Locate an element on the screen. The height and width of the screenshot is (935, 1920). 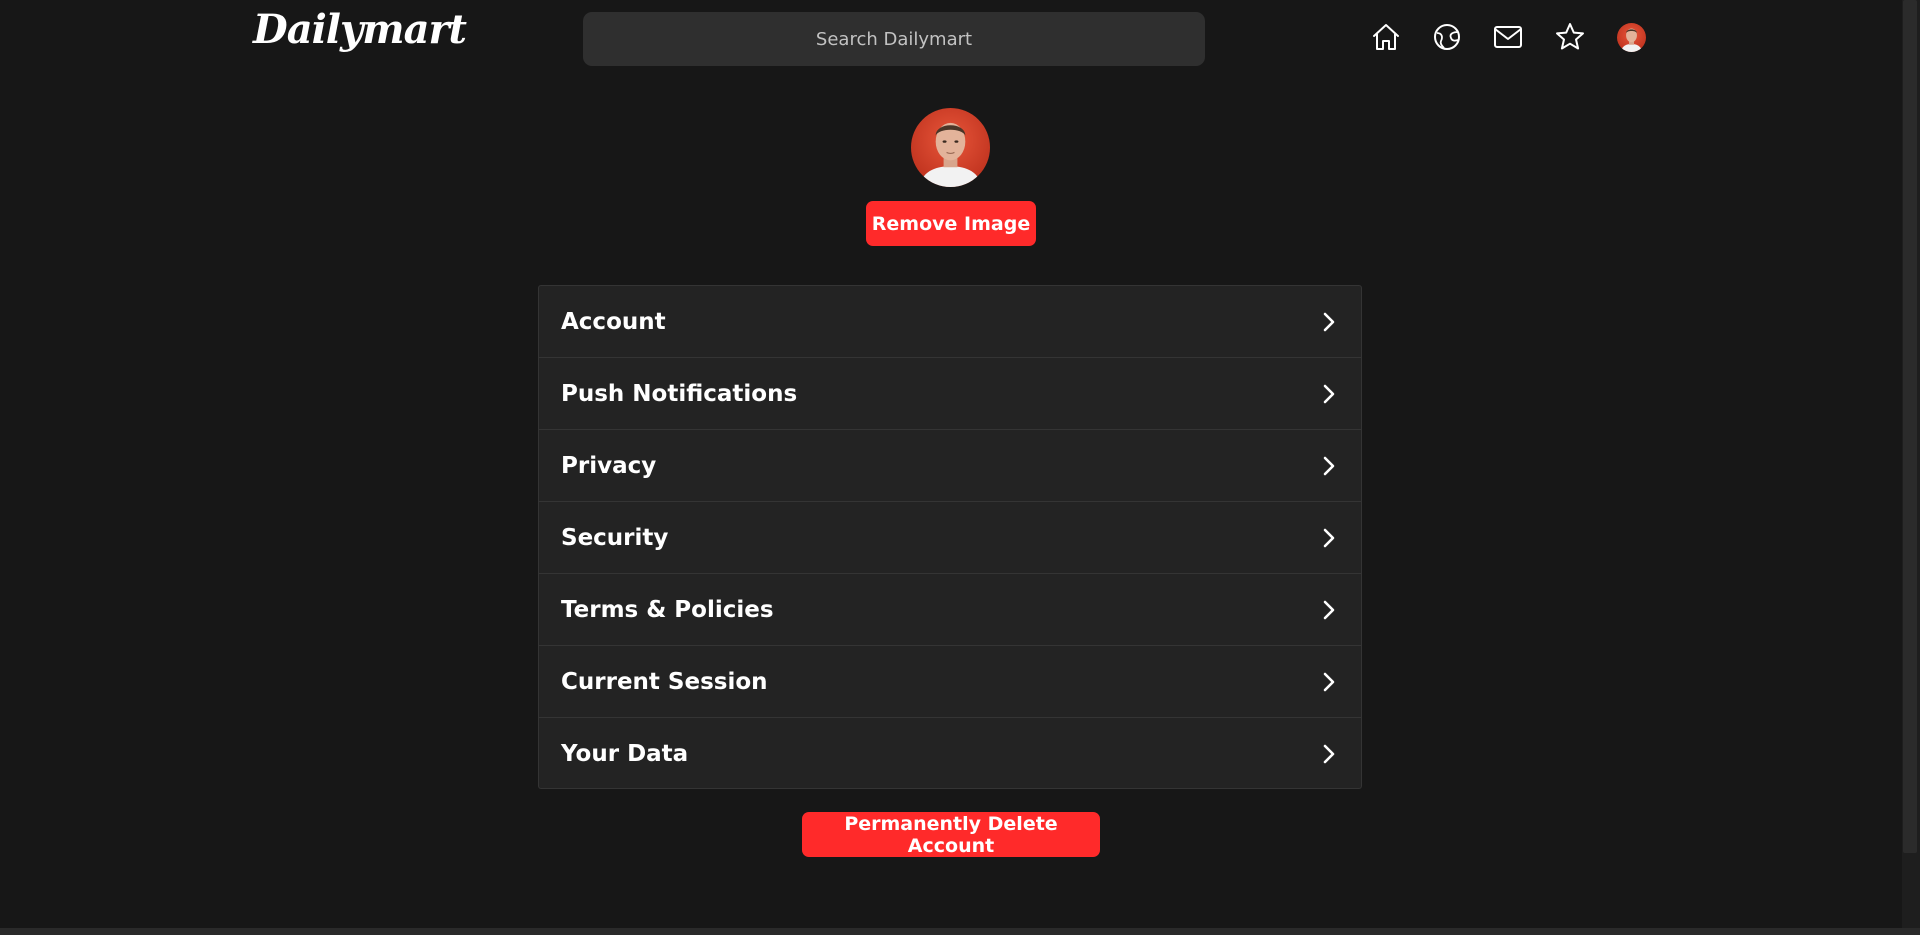
profile-picture is located at coordinates (950, 147).